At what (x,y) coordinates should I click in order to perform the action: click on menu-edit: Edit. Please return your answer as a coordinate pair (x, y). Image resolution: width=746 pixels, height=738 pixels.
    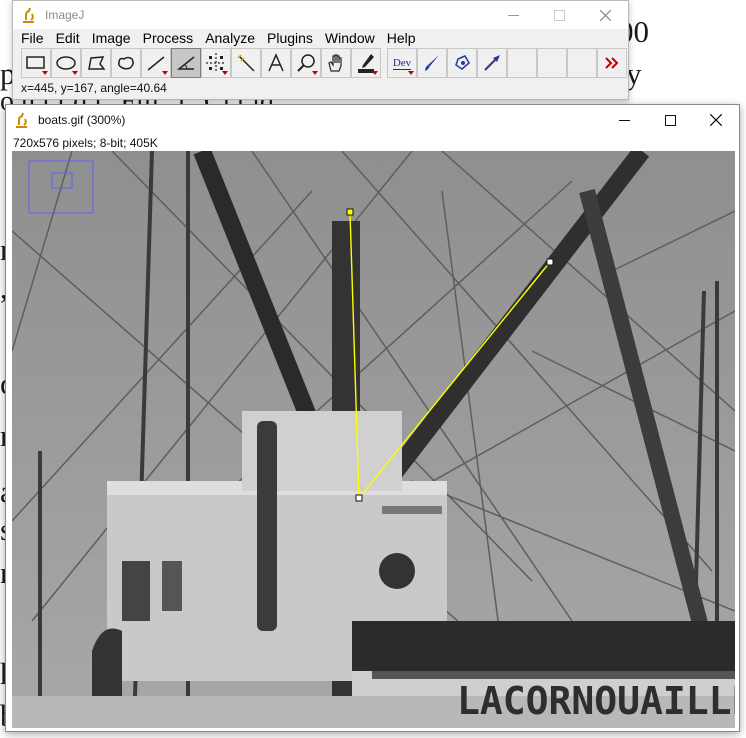
    Looking at the image, I should click on (68, 38).